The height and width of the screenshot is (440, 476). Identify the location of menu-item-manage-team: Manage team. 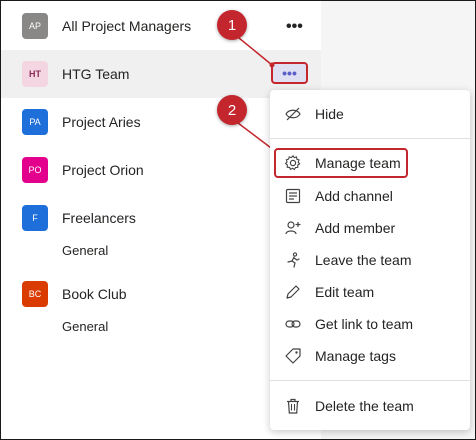
(370, 163).